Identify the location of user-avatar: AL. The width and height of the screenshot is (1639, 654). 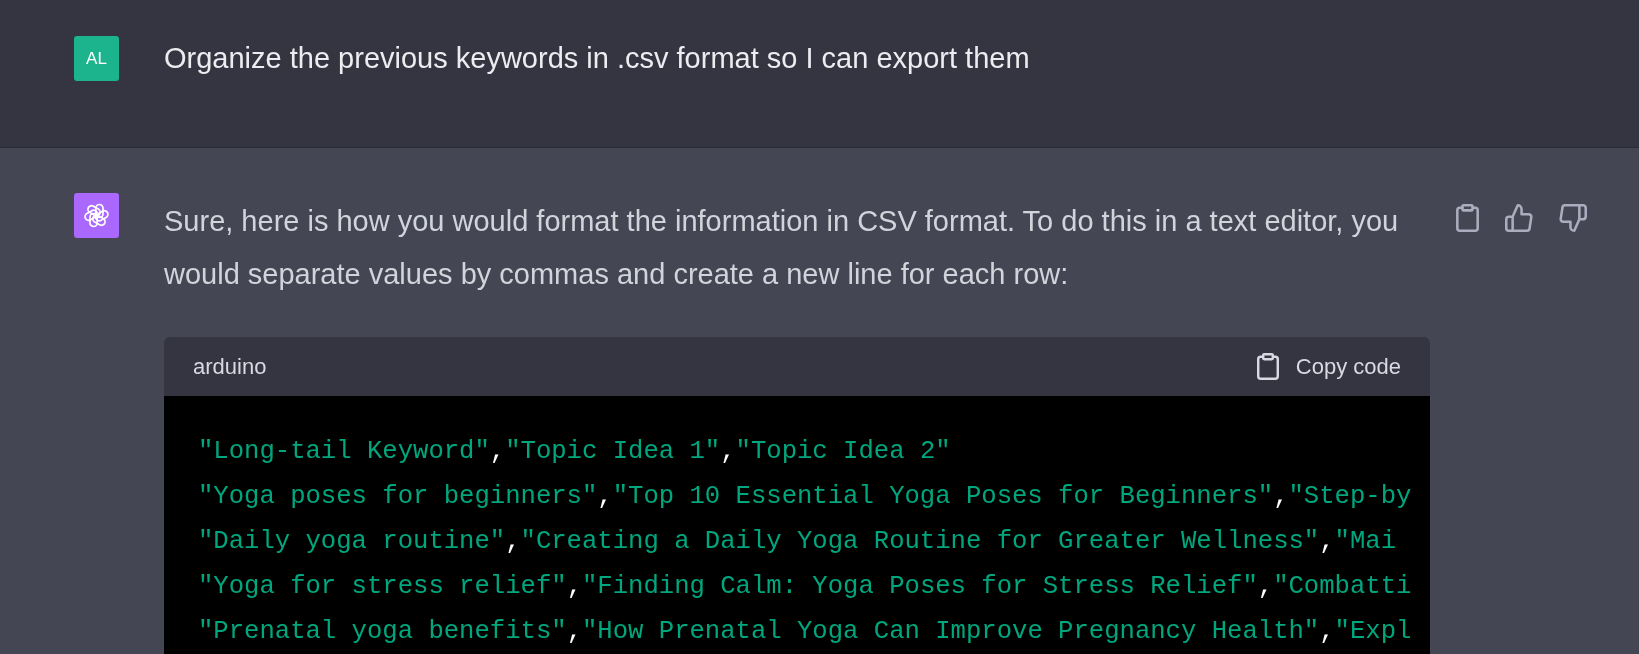
(96, 58).